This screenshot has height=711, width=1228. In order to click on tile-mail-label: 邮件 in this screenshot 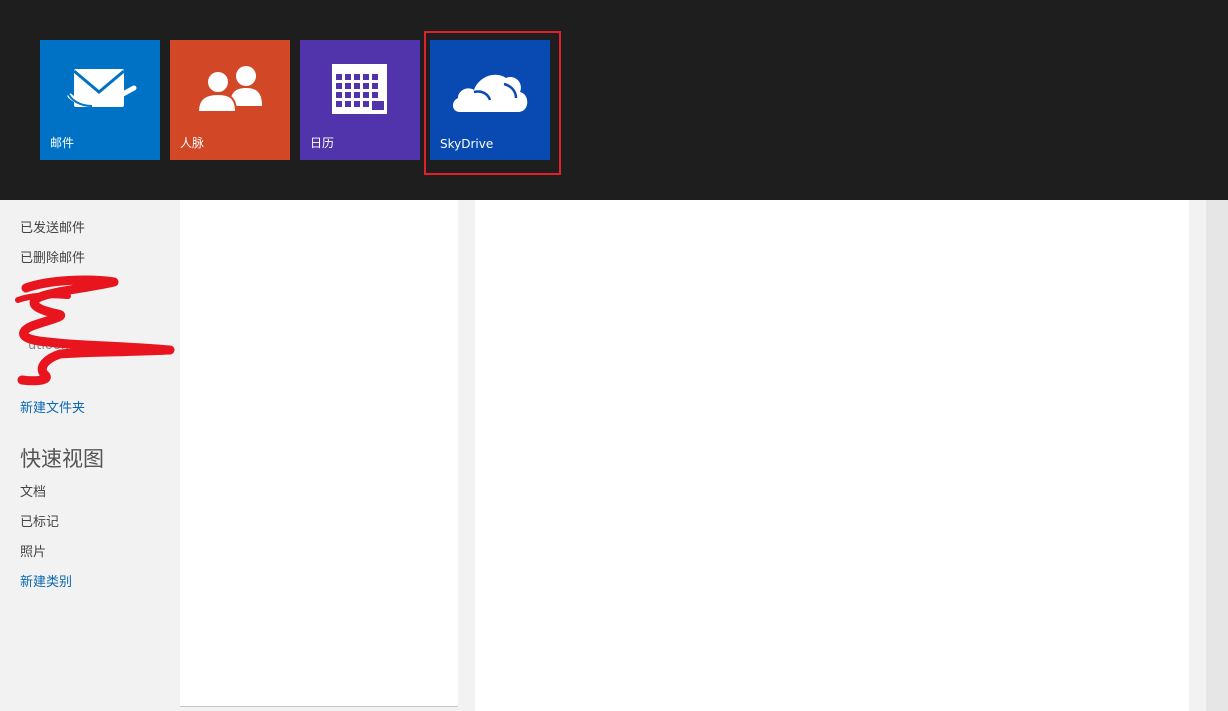, I will do `click(62, 143)`.